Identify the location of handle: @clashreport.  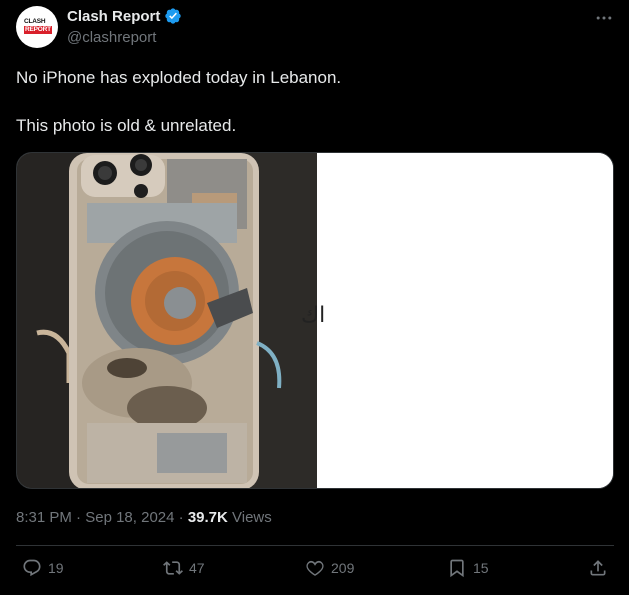
(111, 37).